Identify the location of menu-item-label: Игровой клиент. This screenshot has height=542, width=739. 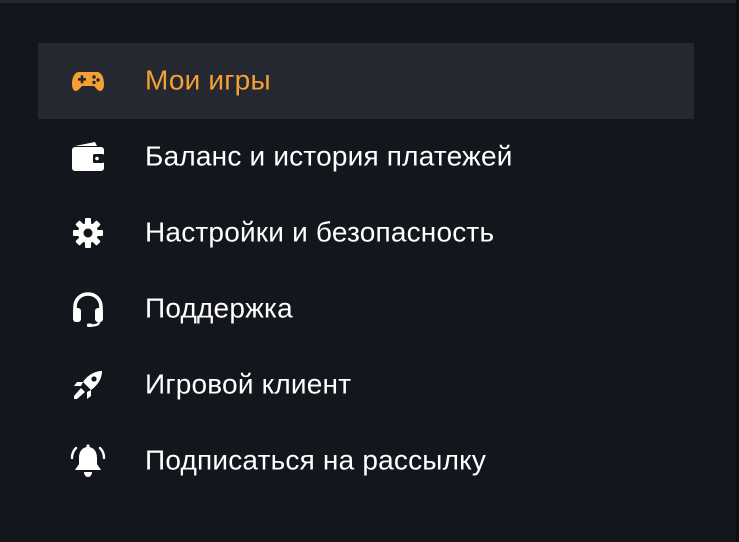
(248, 384).